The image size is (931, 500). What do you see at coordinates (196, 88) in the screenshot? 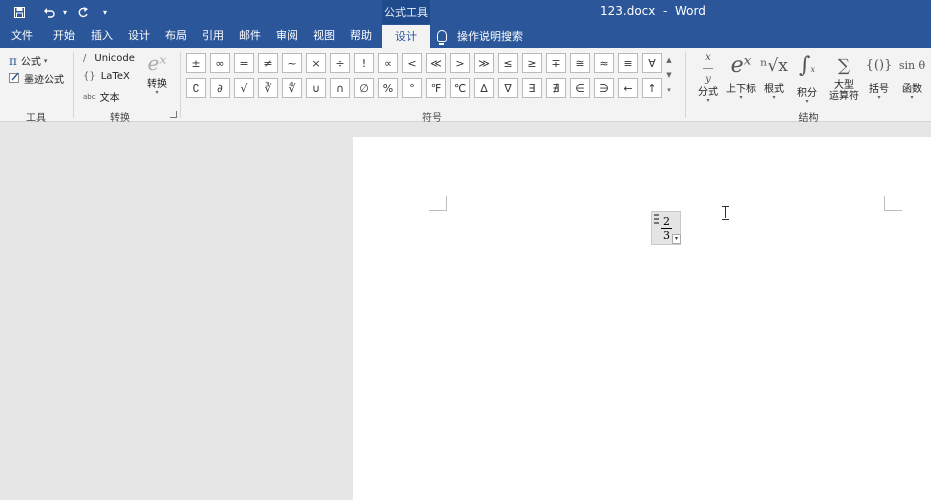
I see `symbol-button: ∁` at bounding box center [196, 88].